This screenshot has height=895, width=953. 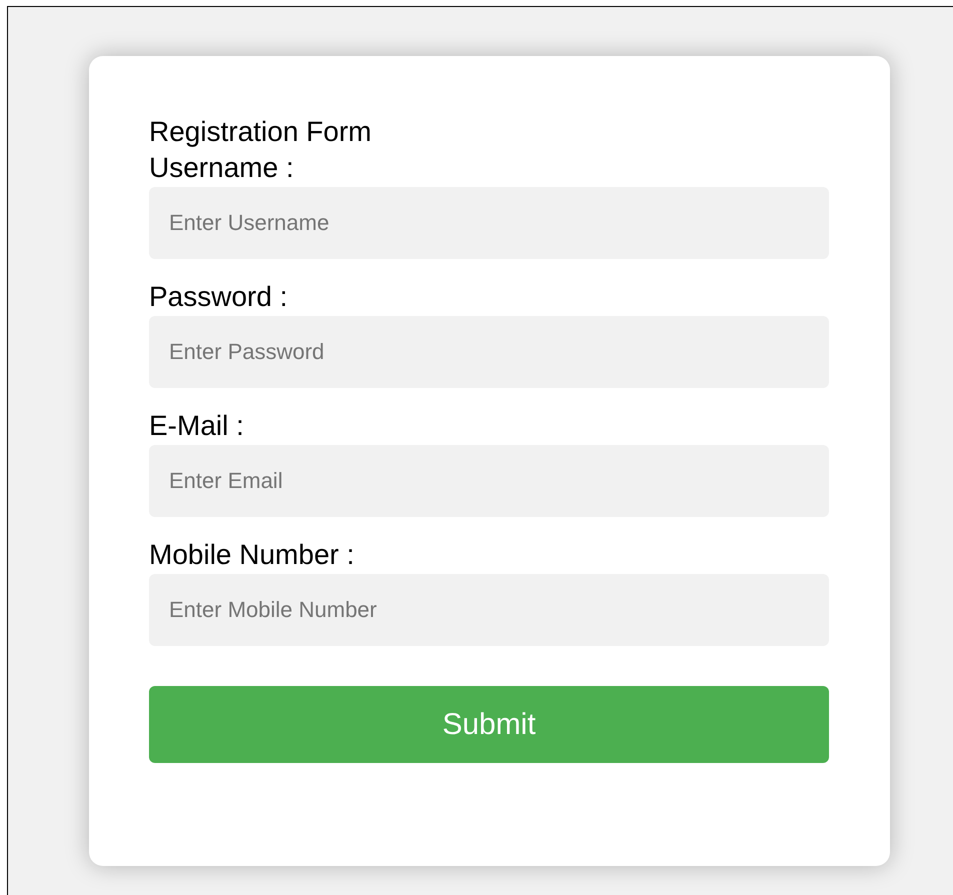 What do you see at coordinates (489, 223) in the screenshot?
I see `input-field: Enter Username` at bounding box center [489, 223].